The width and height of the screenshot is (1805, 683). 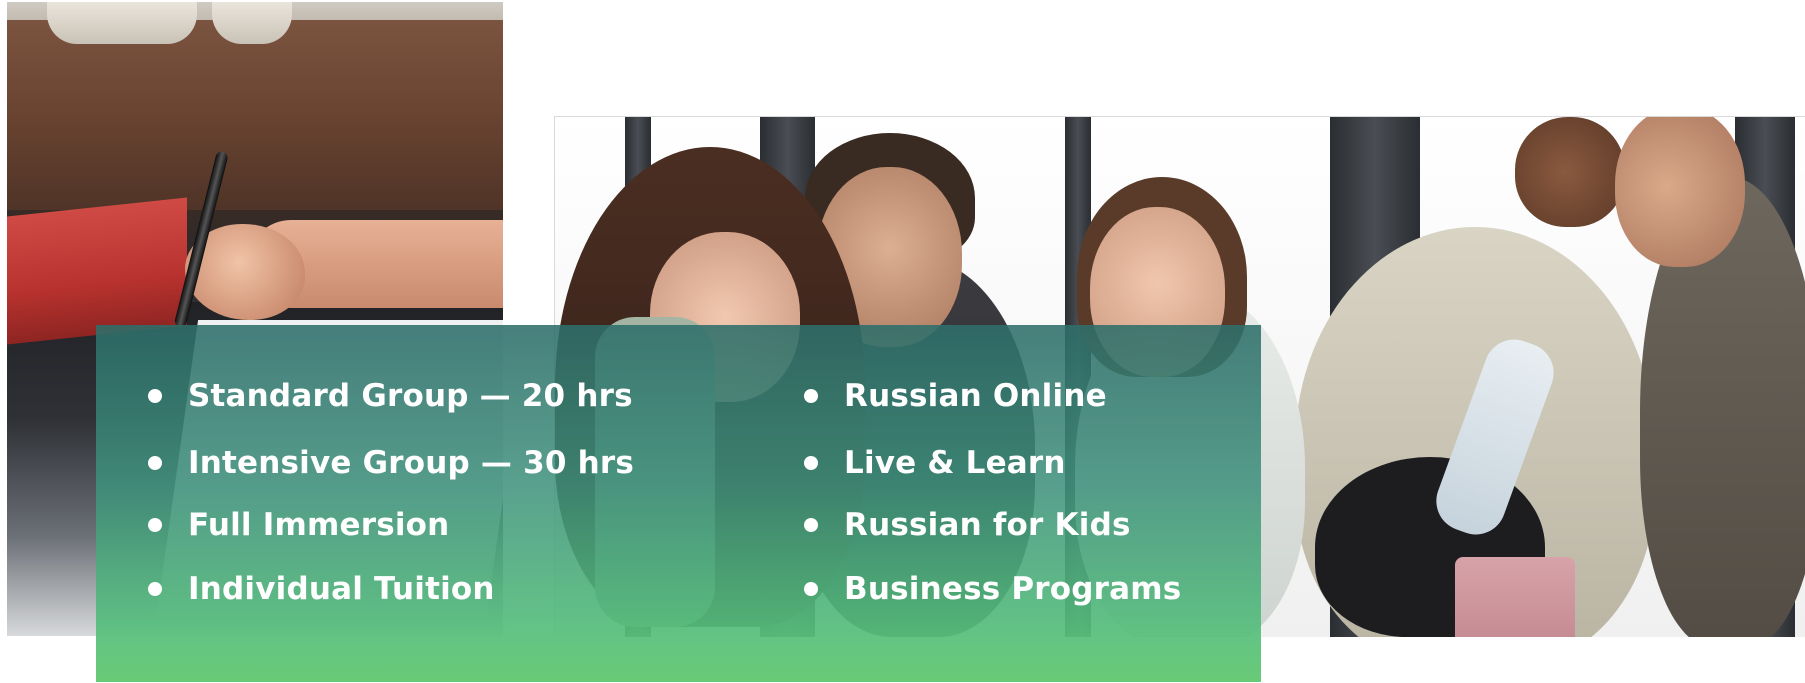 What do you see at coordinates (410, 396) in the screenshot?
I see `course-label: Standard Group — 20 hrs` at bounding box center [410, 396].